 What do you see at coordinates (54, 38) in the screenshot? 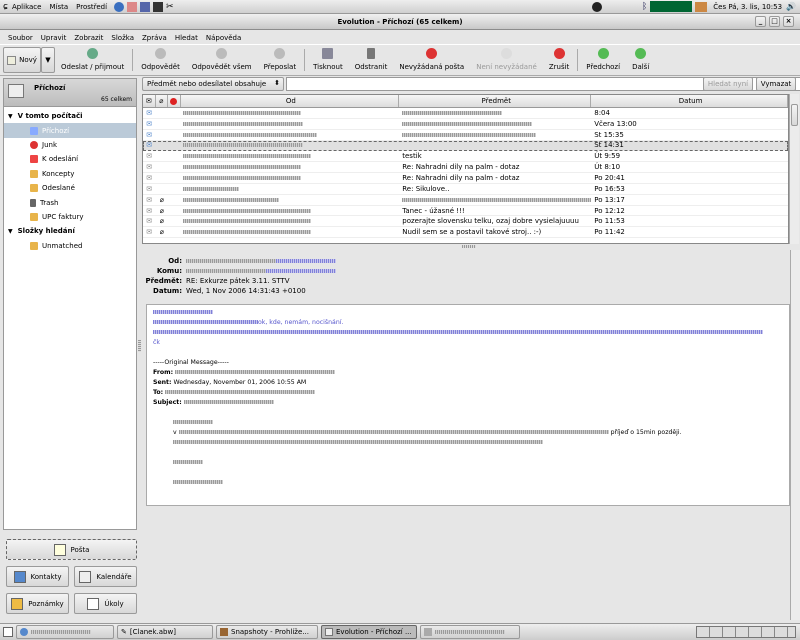
I see `menu-edit: Upravit` at bounding box center [54, 38].